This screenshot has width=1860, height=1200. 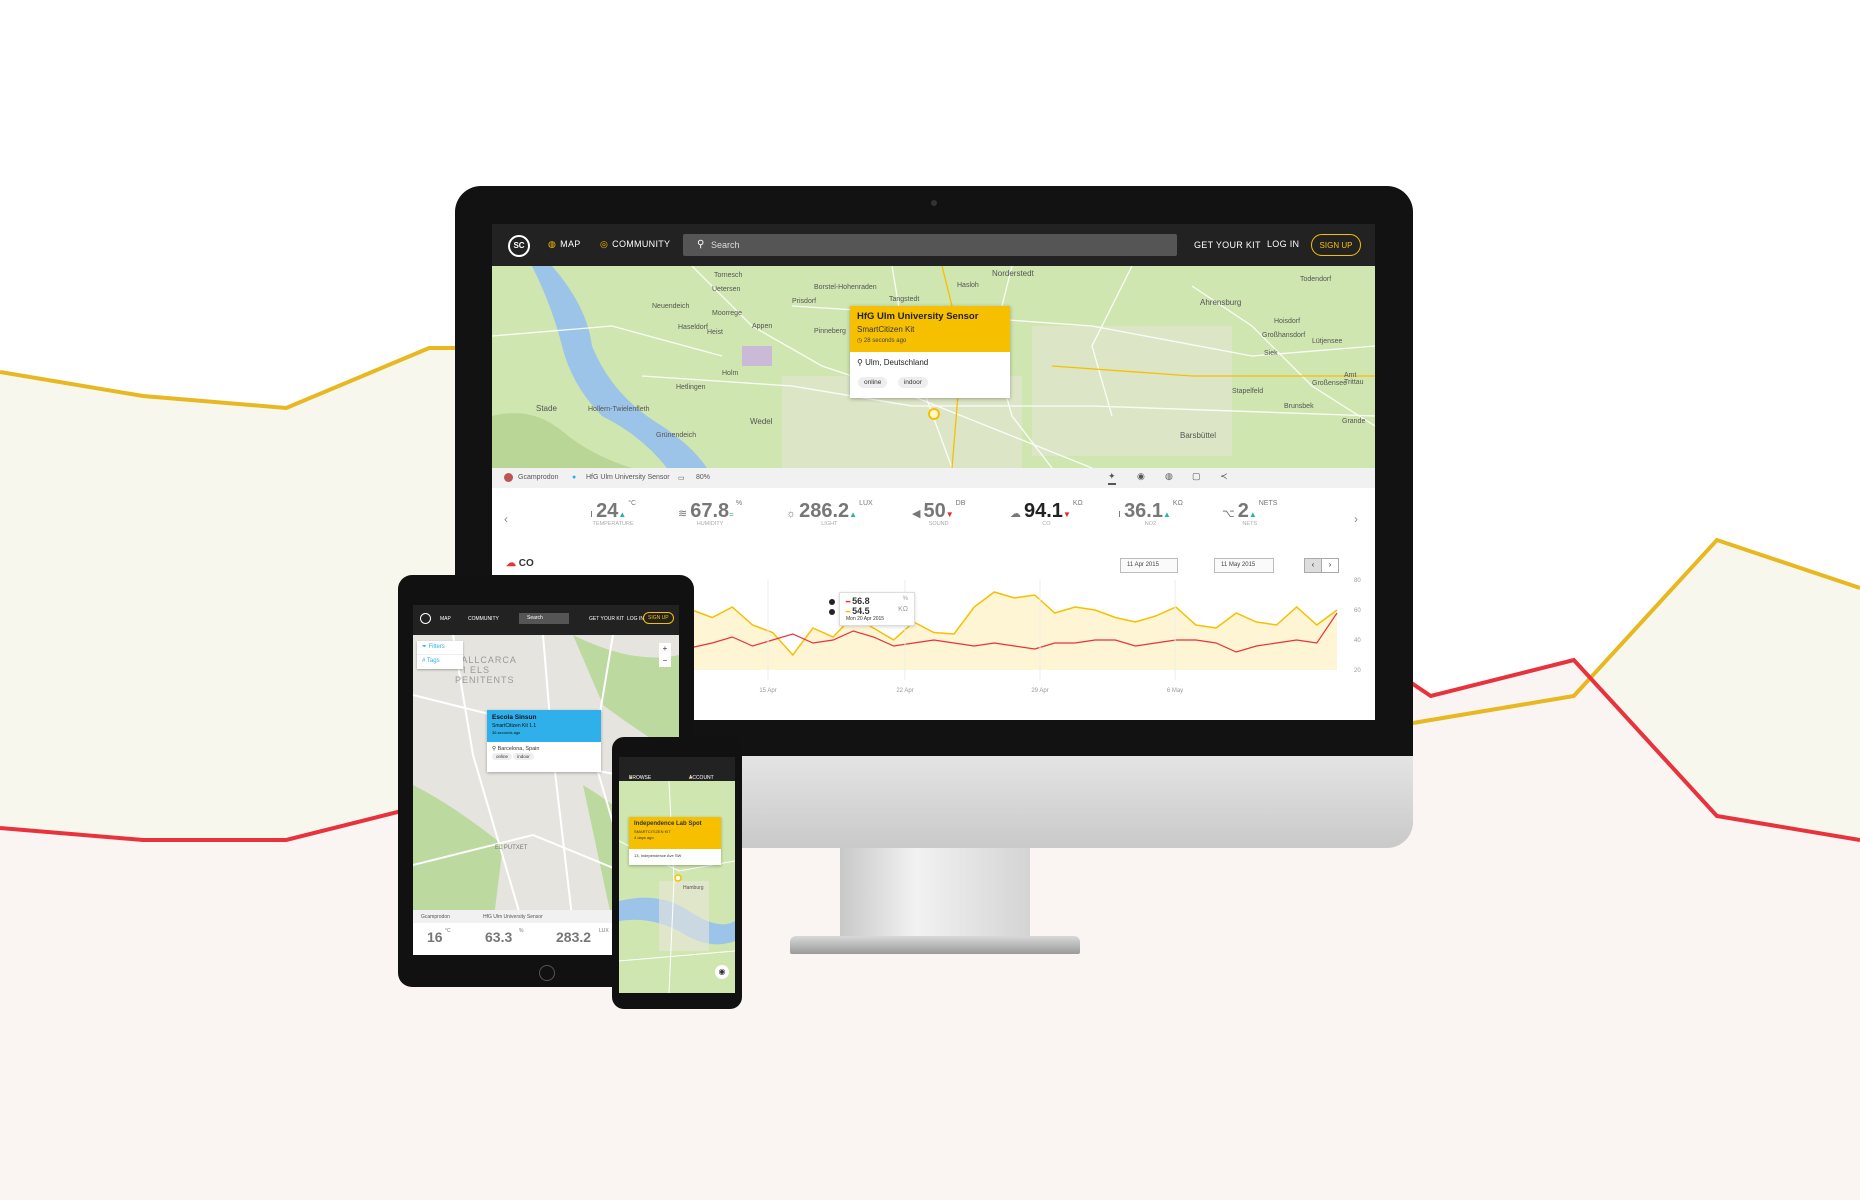 What do you see at coordinates (544, 618) in the screenshot?
I see `tablet-search-input: Search` at bounding box center [544, 618].